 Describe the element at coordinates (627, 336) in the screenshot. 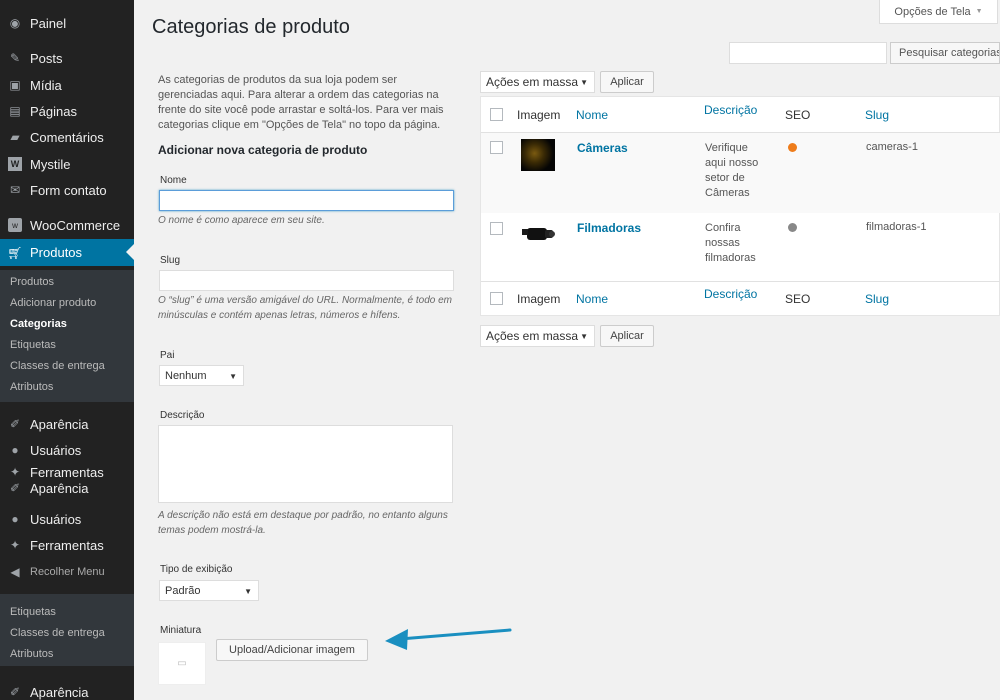

I see `apply-button-bottom: Aplicar` at that location.